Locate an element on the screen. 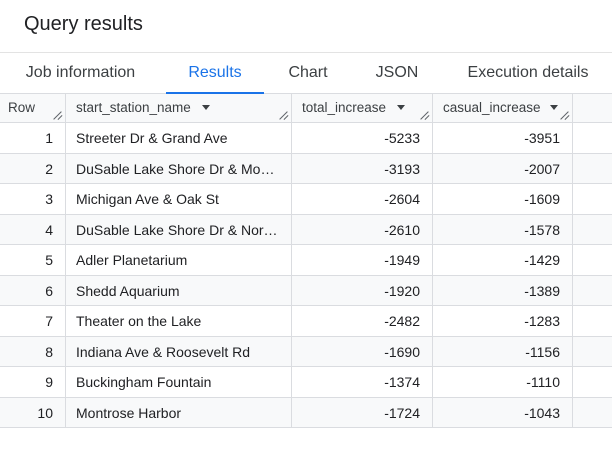  start-station-name-cell: Theater on the Lake is located at coordinates (179, 321).